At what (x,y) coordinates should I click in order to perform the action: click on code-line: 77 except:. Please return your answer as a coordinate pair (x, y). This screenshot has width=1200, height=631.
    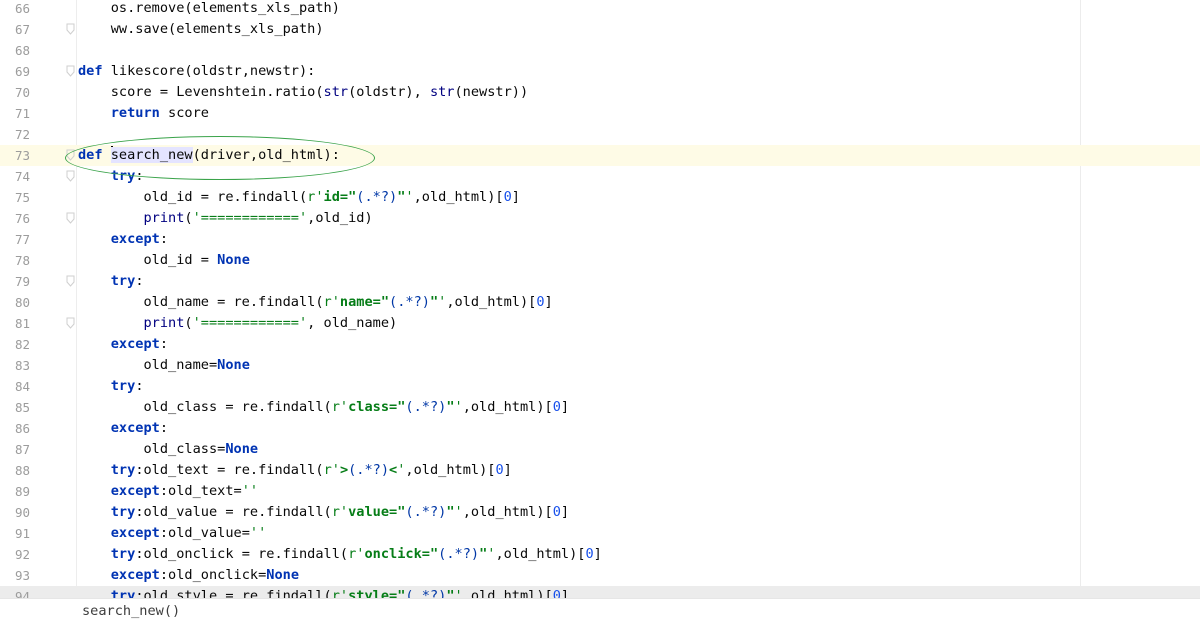
    Looking at the image, I should click on (600, 239).